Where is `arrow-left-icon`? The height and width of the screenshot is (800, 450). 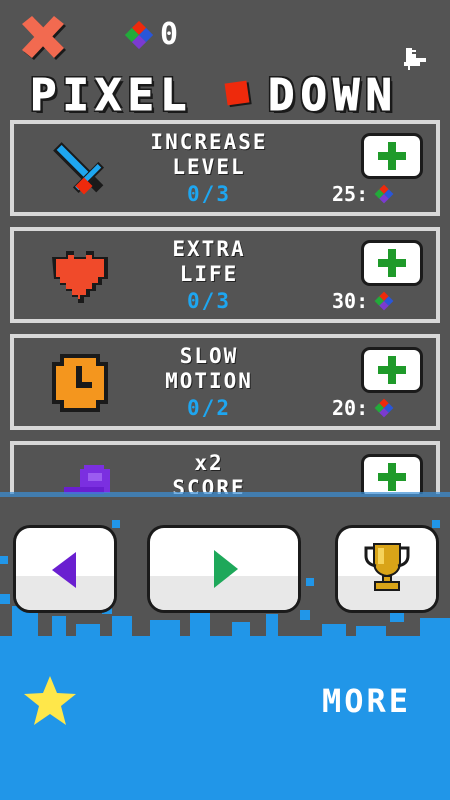
arrow-left-icon is located at coordinates (64, 570).